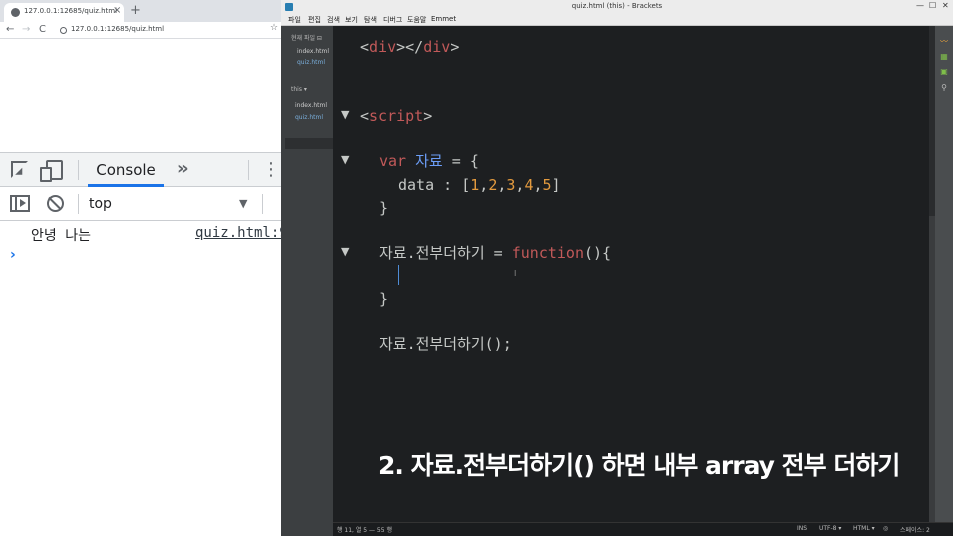 The height and width of the screenshot is (536, 953). What do you see at coordinates (126, 170) in the screenshot?
I see `tab-console: Console` at bounding box center [126, 170].